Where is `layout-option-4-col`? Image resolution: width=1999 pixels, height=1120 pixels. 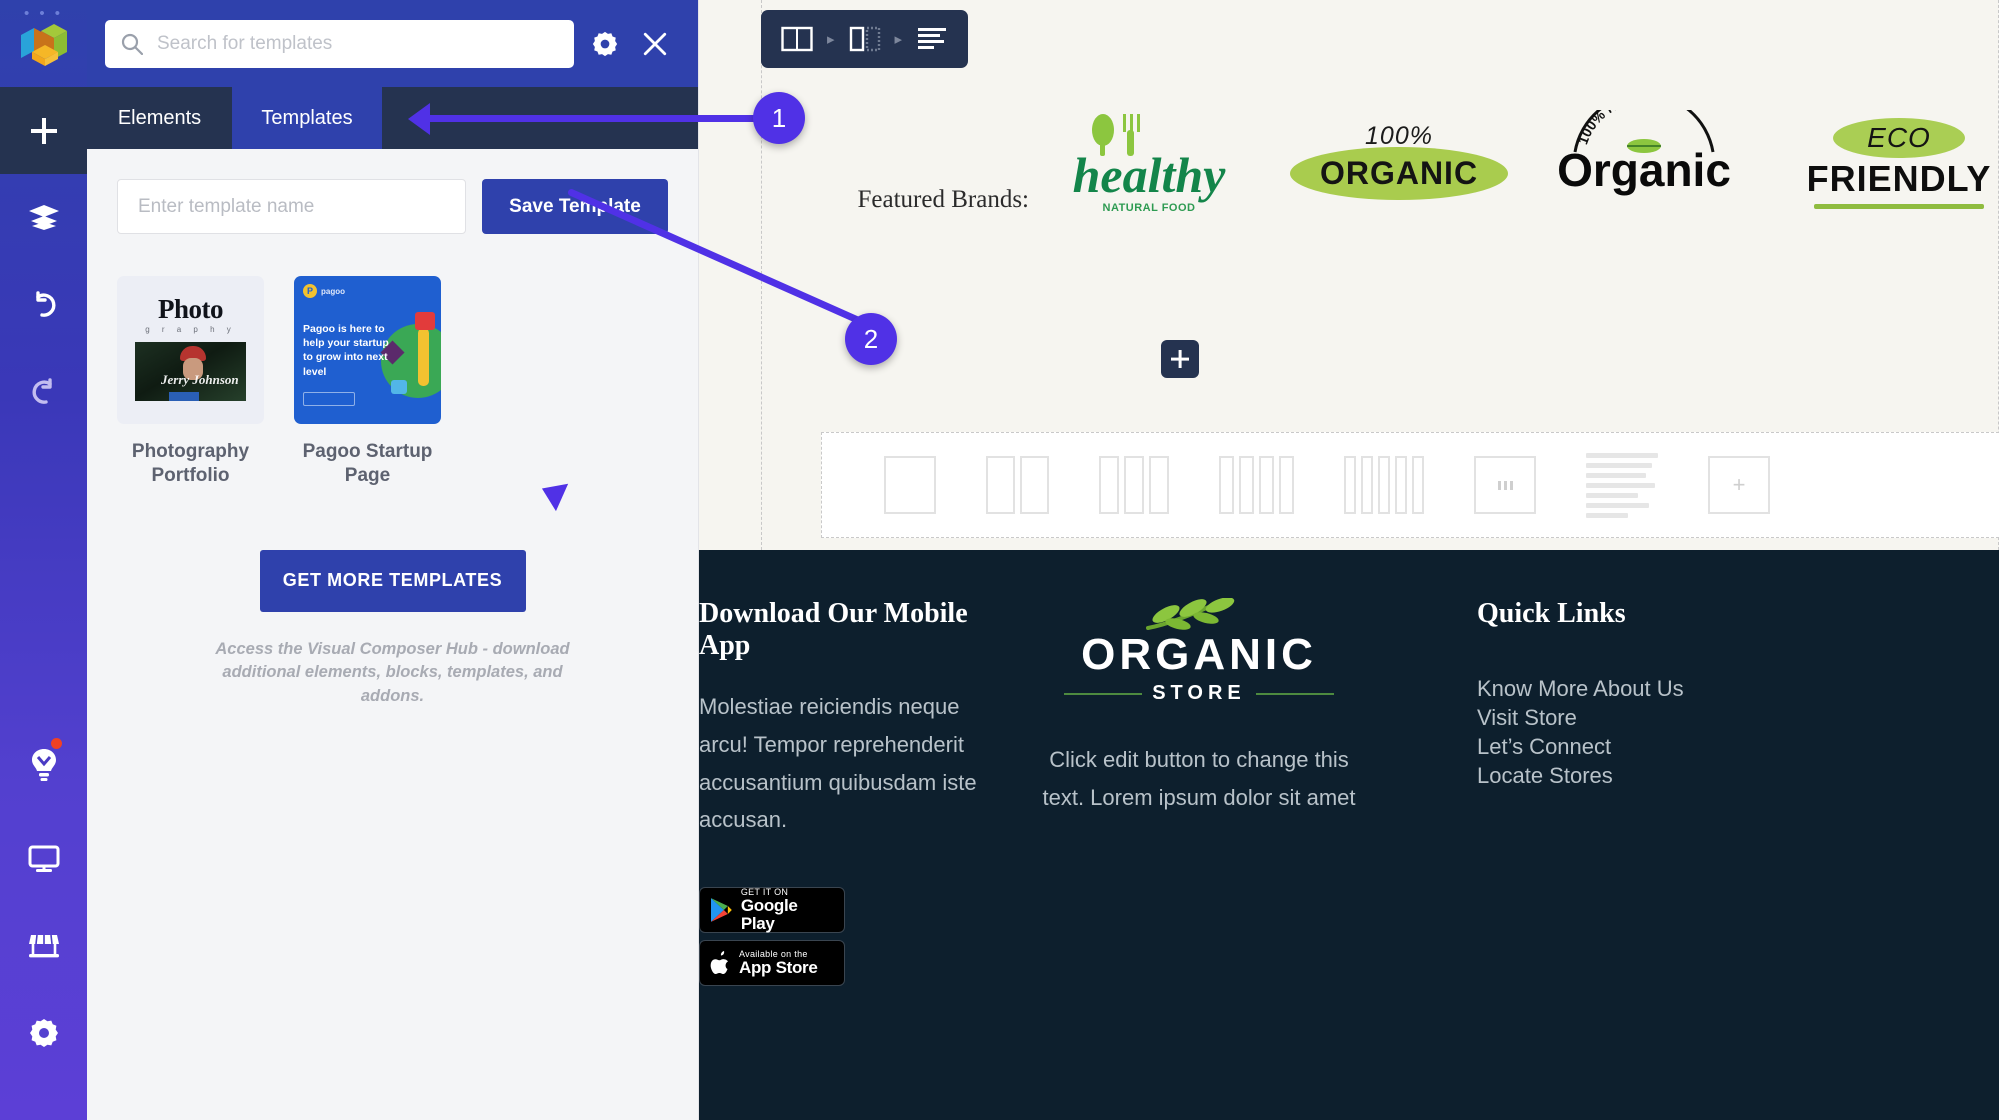
layout-option-4-col is located at coordinates (1256, 485).